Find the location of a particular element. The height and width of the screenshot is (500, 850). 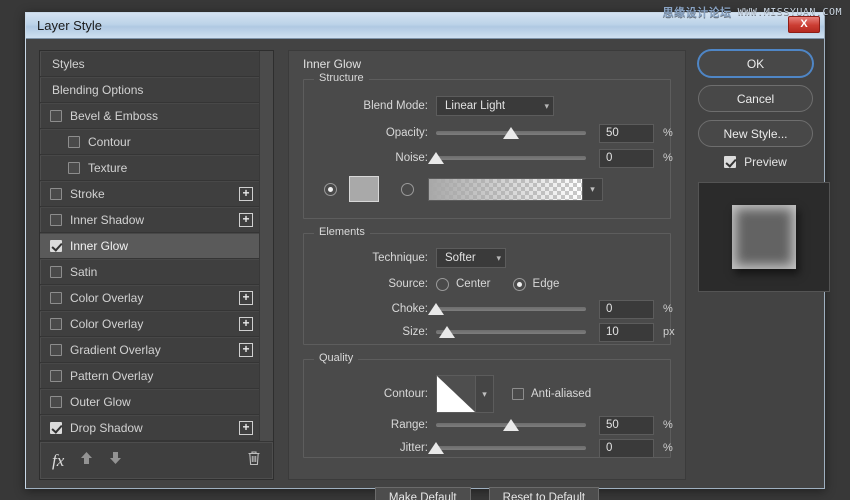

style-row-outer-glow: Outer Glow is located at coordinates (149, 402).